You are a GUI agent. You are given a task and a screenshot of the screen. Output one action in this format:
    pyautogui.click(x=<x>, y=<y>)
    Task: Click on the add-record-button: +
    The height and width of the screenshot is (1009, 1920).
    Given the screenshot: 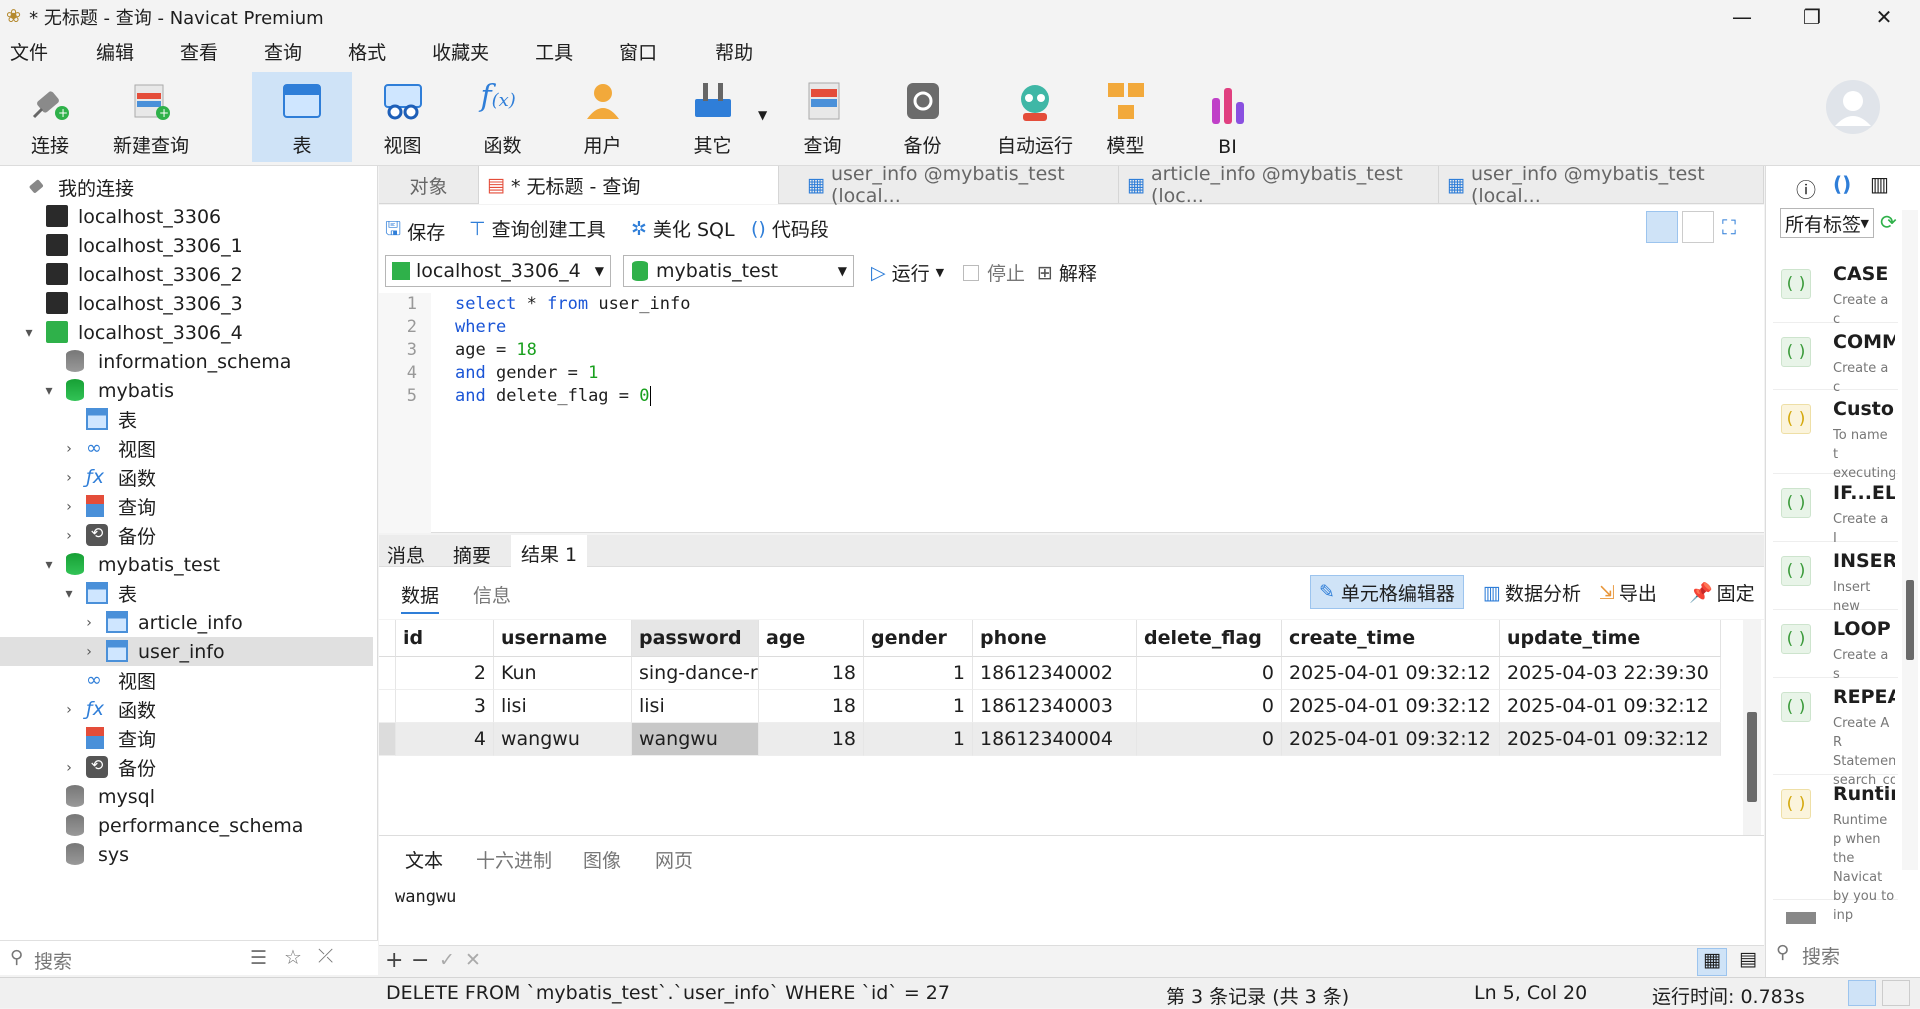 What is the action you would take?
    pyautogui.click(x=394, y=960)
    